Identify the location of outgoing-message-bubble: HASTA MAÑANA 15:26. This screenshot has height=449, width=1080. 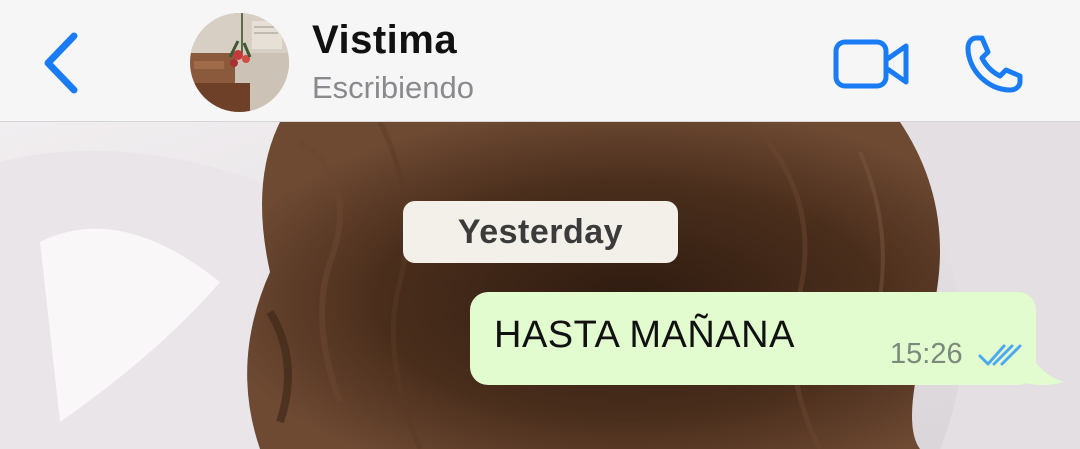
(753, 338).